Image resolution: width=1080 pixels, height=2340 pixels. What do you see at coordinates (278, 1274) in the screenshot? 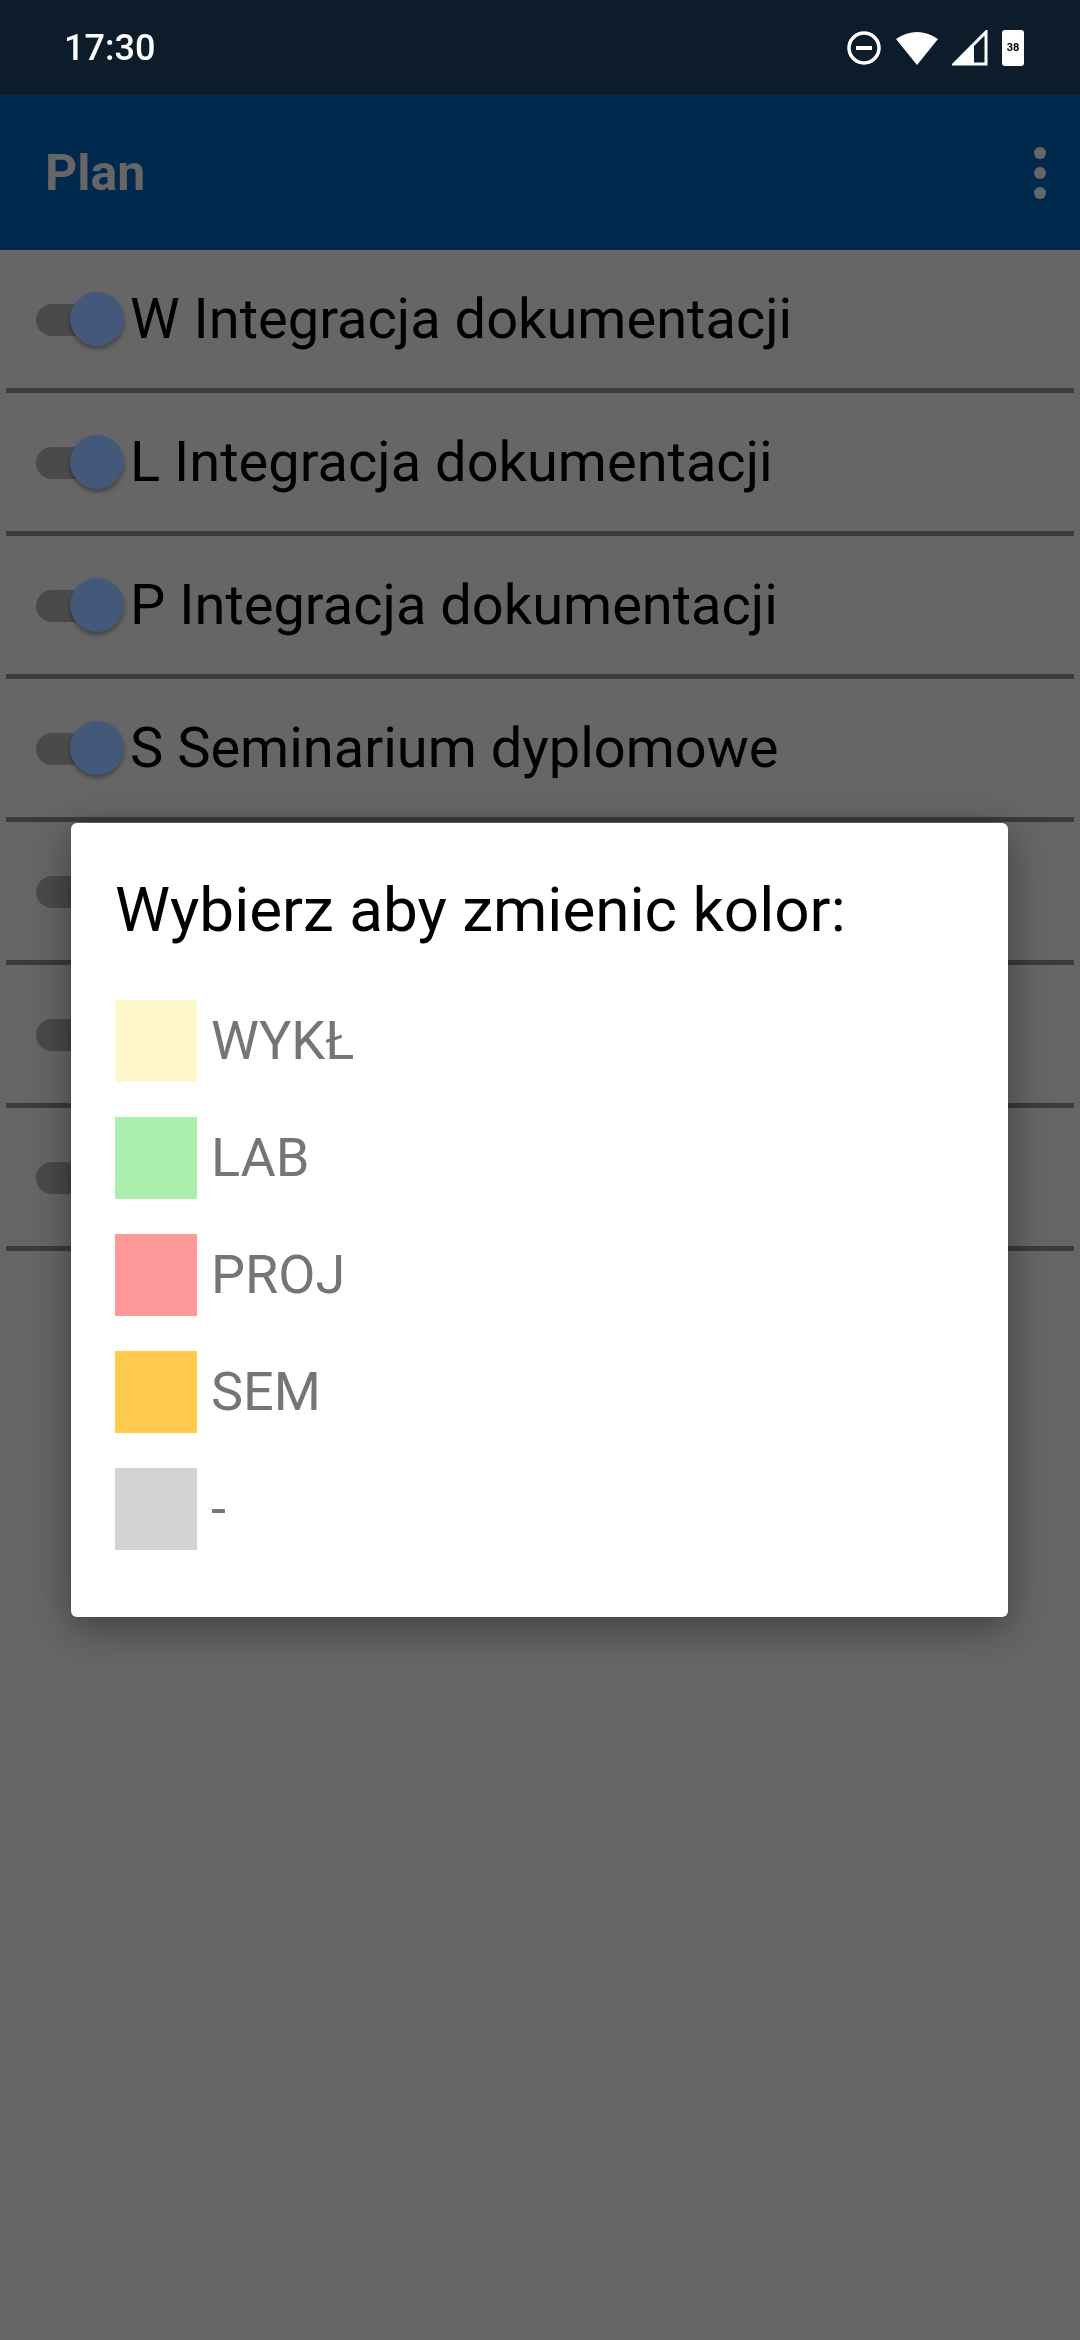
I see `color-option: PROJ` at bounding box center [278, 1274].